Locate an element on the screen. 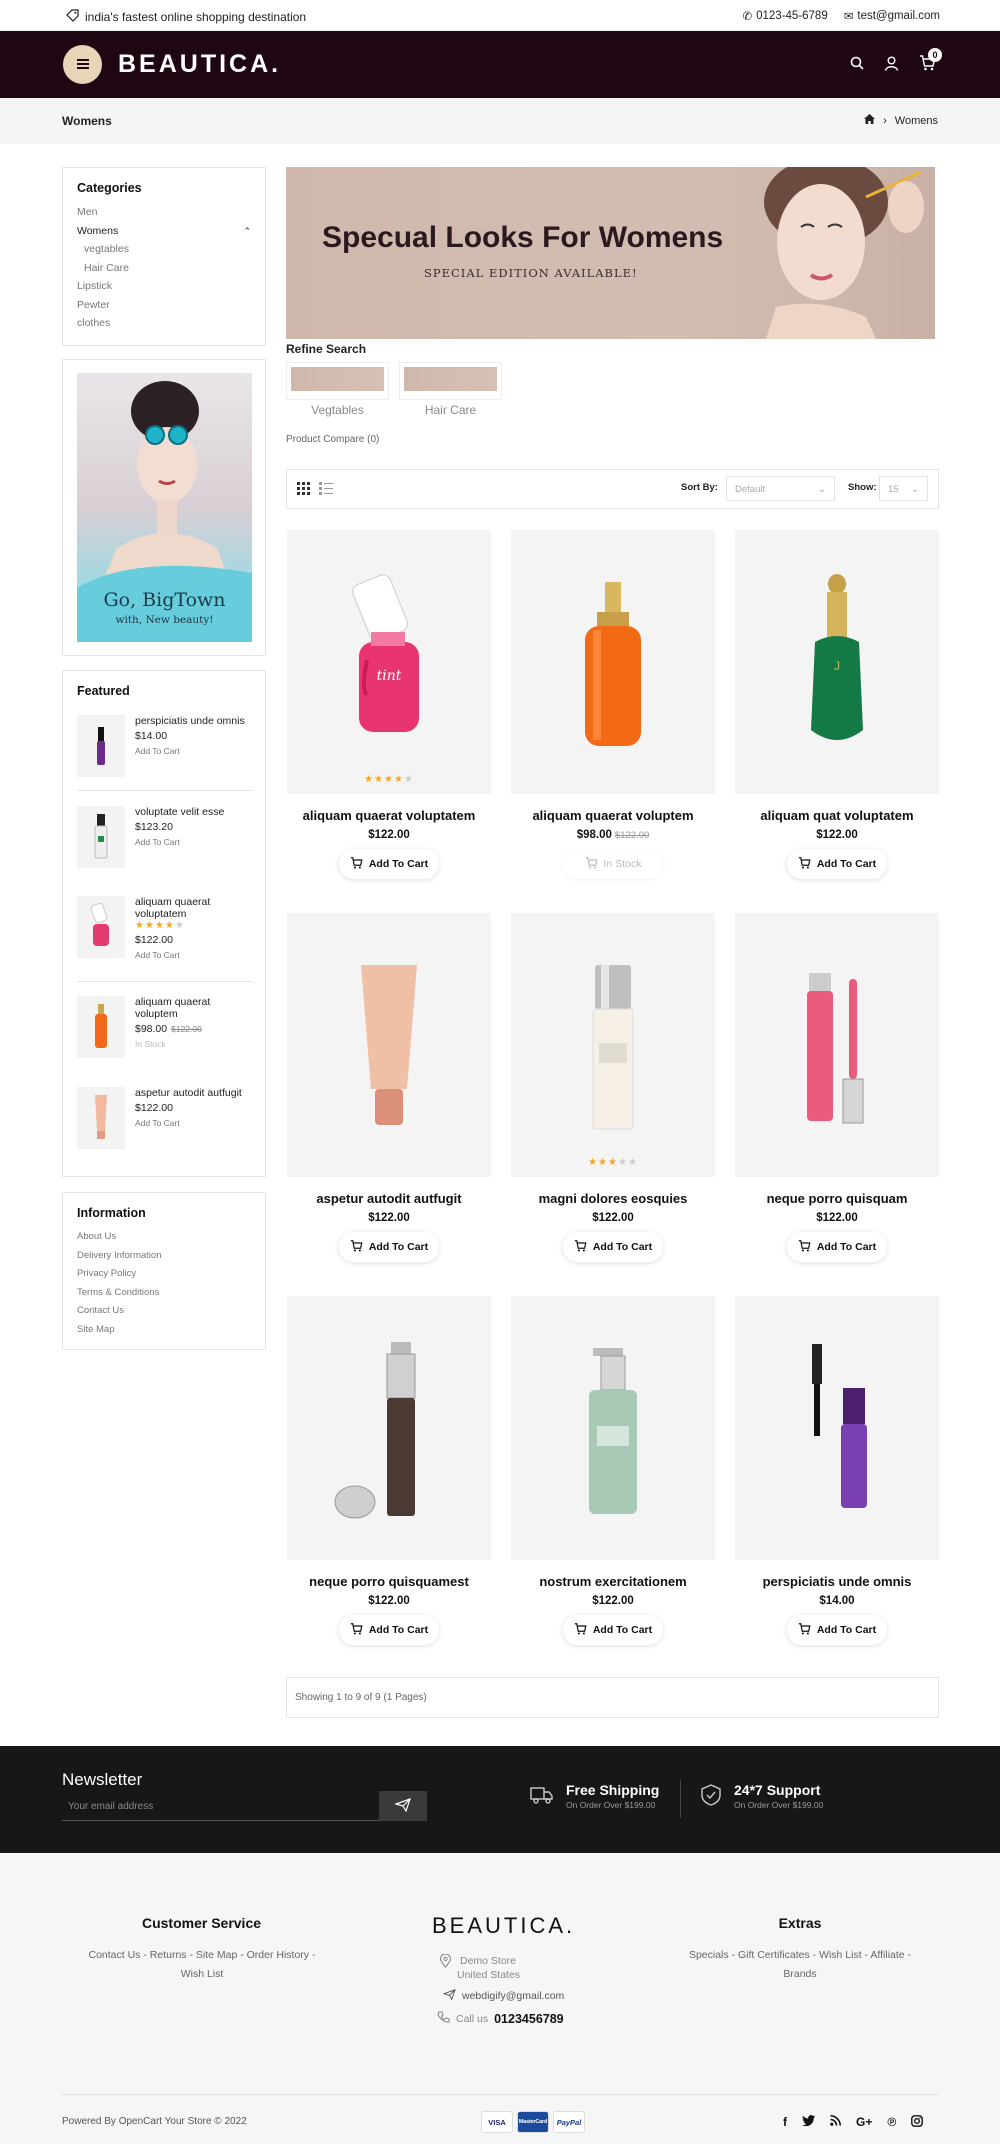  facebook-icon: f is located at coordinates (785, 2122).